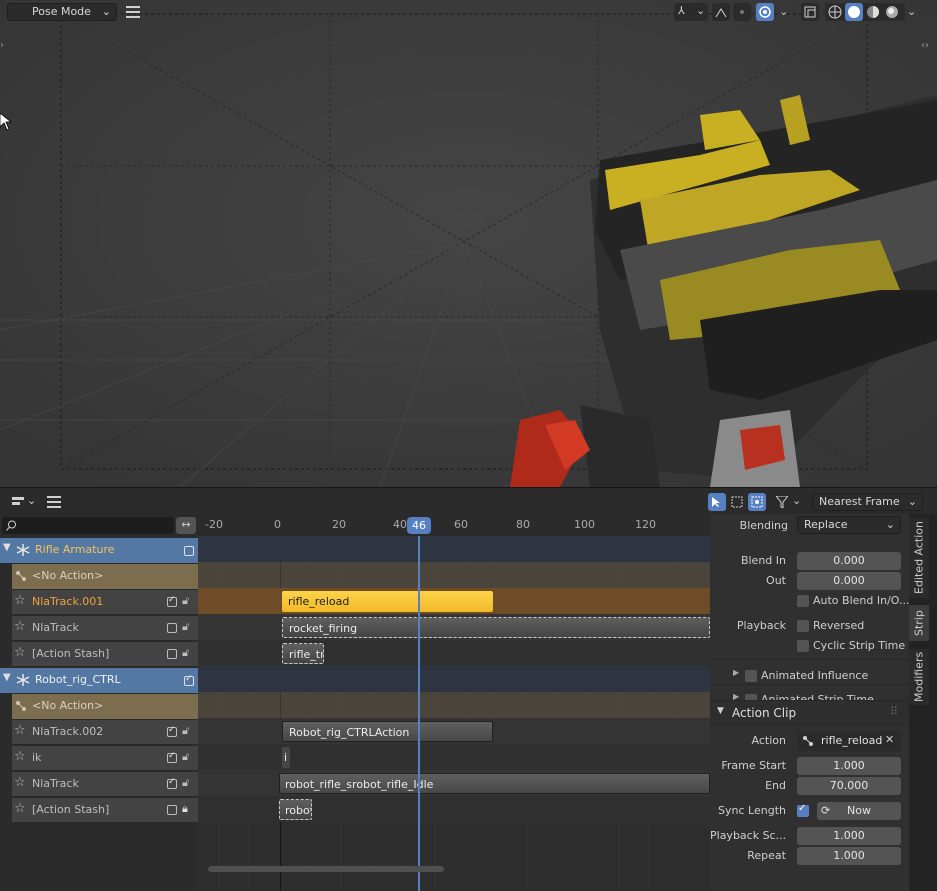  What do you see at coordinates (295, 809) in the screenshot?
I see `strip-robot-ri: robot_ri` at bounding box center [295, 809].